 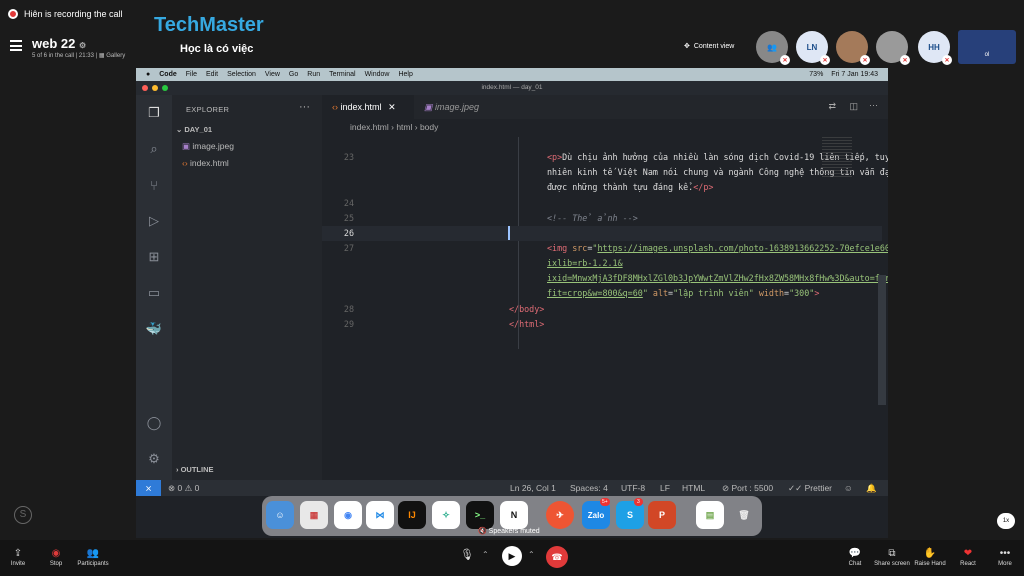 I want to click on intellij-icon: IJ, so click(x=412, y=515).